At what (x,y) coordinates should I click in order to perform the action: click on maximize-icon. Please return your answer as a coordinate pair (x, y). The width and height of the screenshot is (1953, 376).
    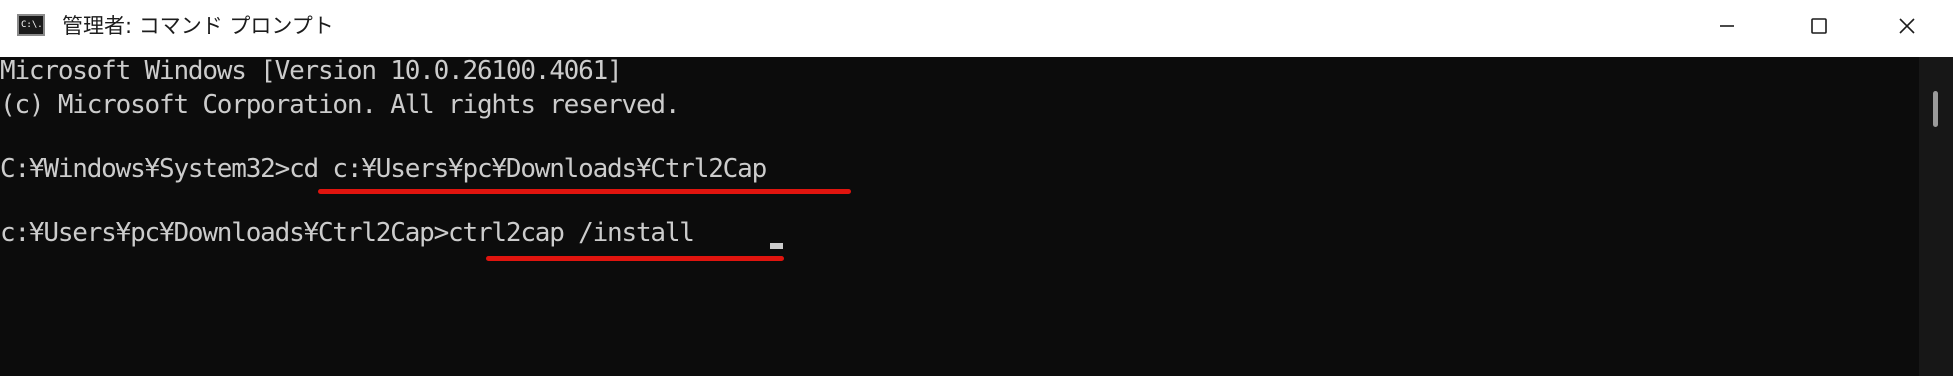
    Looking at the image, I should click on (1819, 26).